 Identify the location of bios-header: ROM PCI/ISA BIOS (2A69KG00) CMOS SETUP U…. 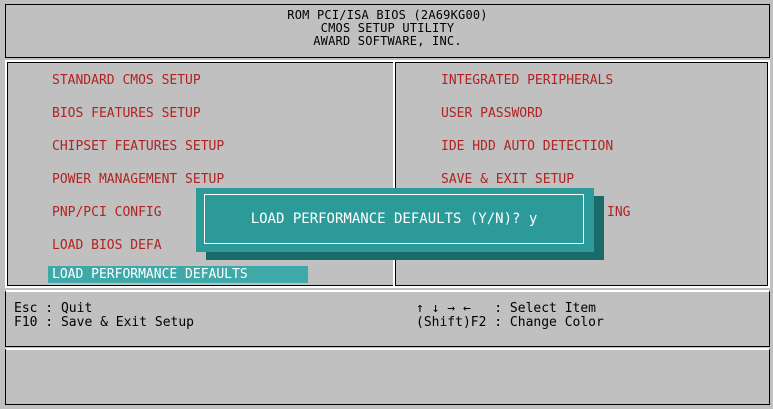
(387, 31).